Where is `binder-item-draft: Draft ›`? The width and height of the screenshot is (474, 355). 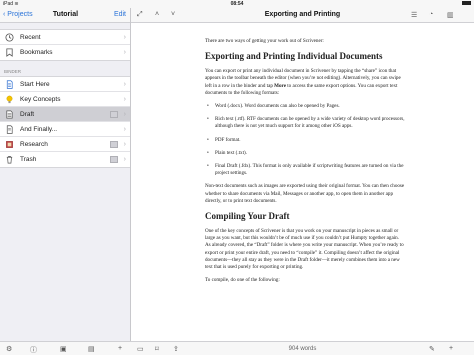
binder-item-draft: Draft › is located at coordinates (65, 114).